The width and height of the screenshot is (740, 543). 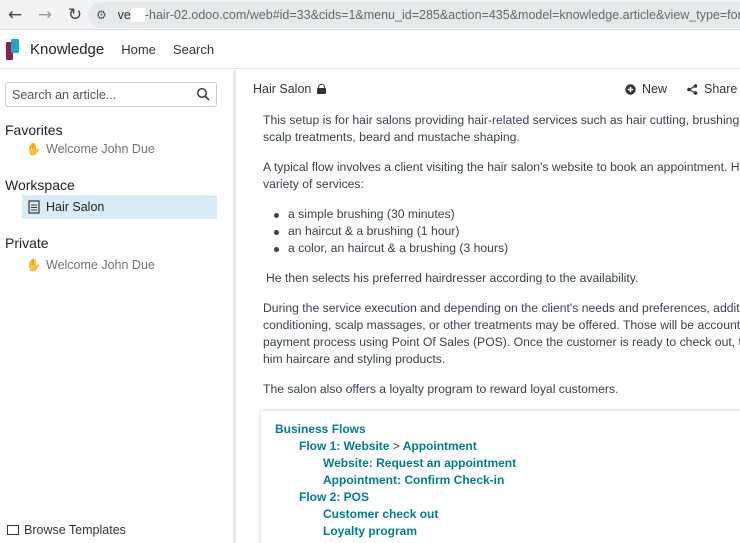 What do you see at coordinates (370, 531) in the screenshot?
I see `flow-2-step-2: Loyalty program` at bounding box center [370, 531].